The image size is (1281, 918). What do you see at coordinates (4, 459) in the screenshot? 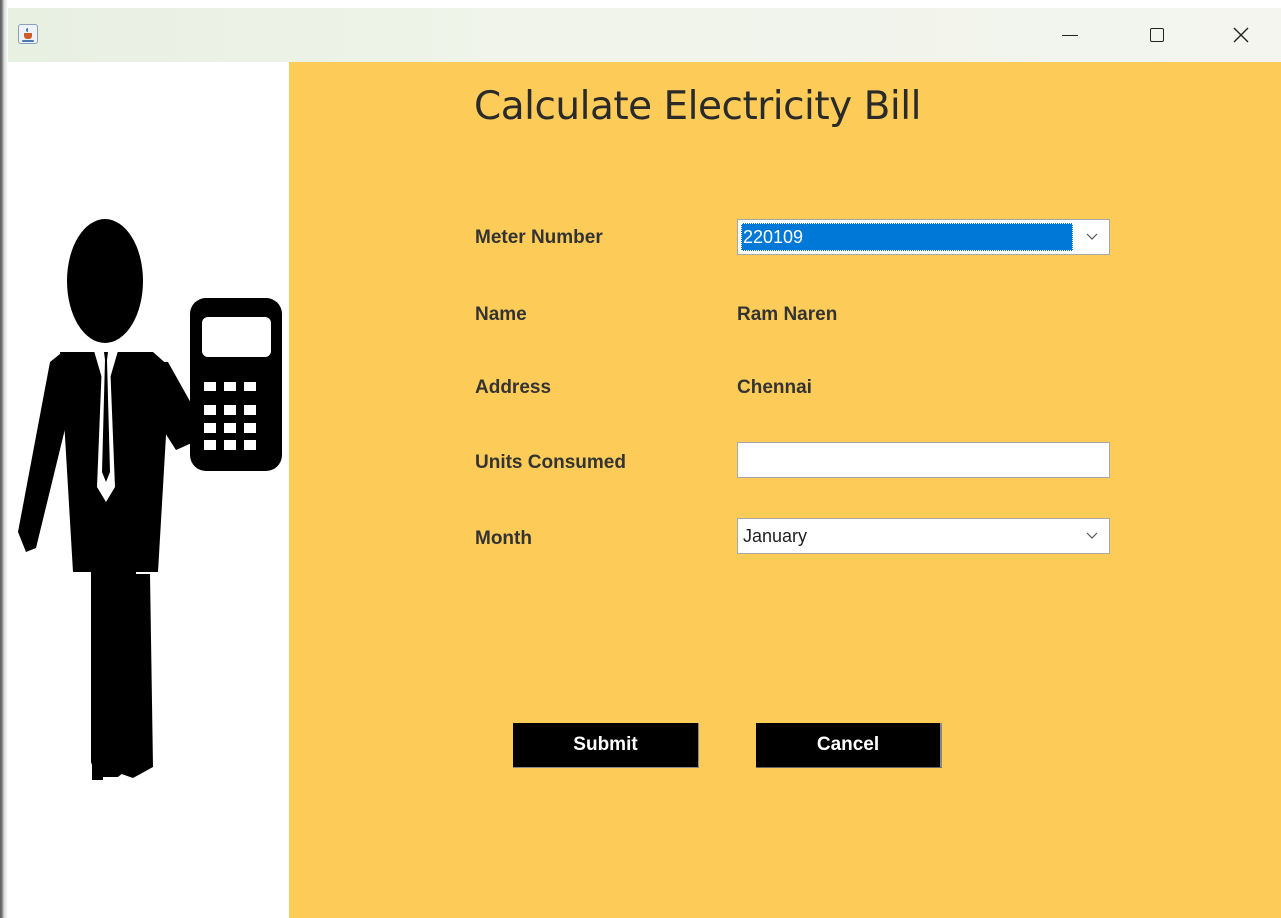
I see `window-shadow-edge` at bounding box center [4, 459].